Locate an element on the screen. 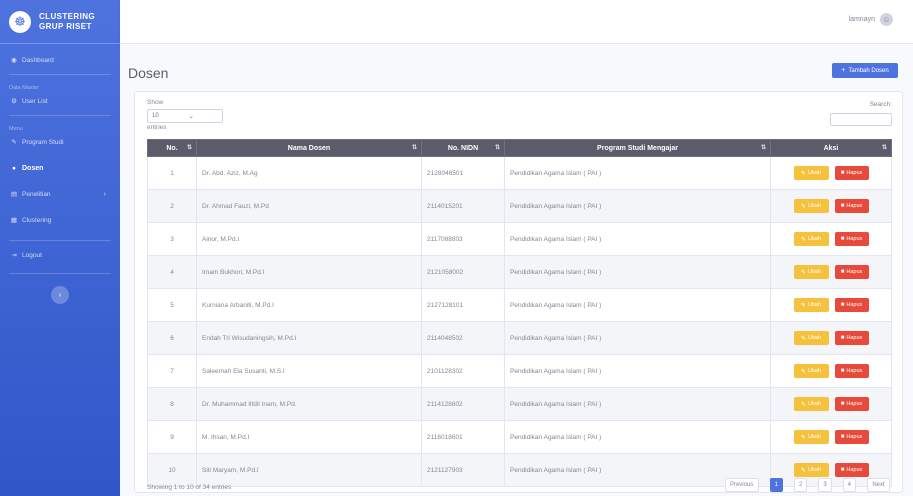  column-header-prodi: Program Studi Mengajar ⇅ is located at coordinates (637, 148).